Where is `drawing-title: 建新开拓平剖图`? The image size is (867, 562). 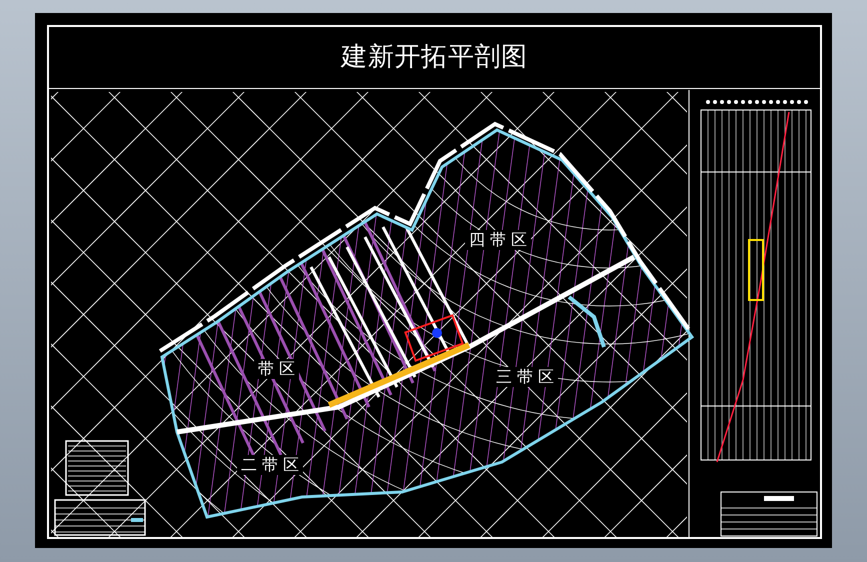
drawing-title: 建新开拓平剖图 is located at coordinates (434, 57).